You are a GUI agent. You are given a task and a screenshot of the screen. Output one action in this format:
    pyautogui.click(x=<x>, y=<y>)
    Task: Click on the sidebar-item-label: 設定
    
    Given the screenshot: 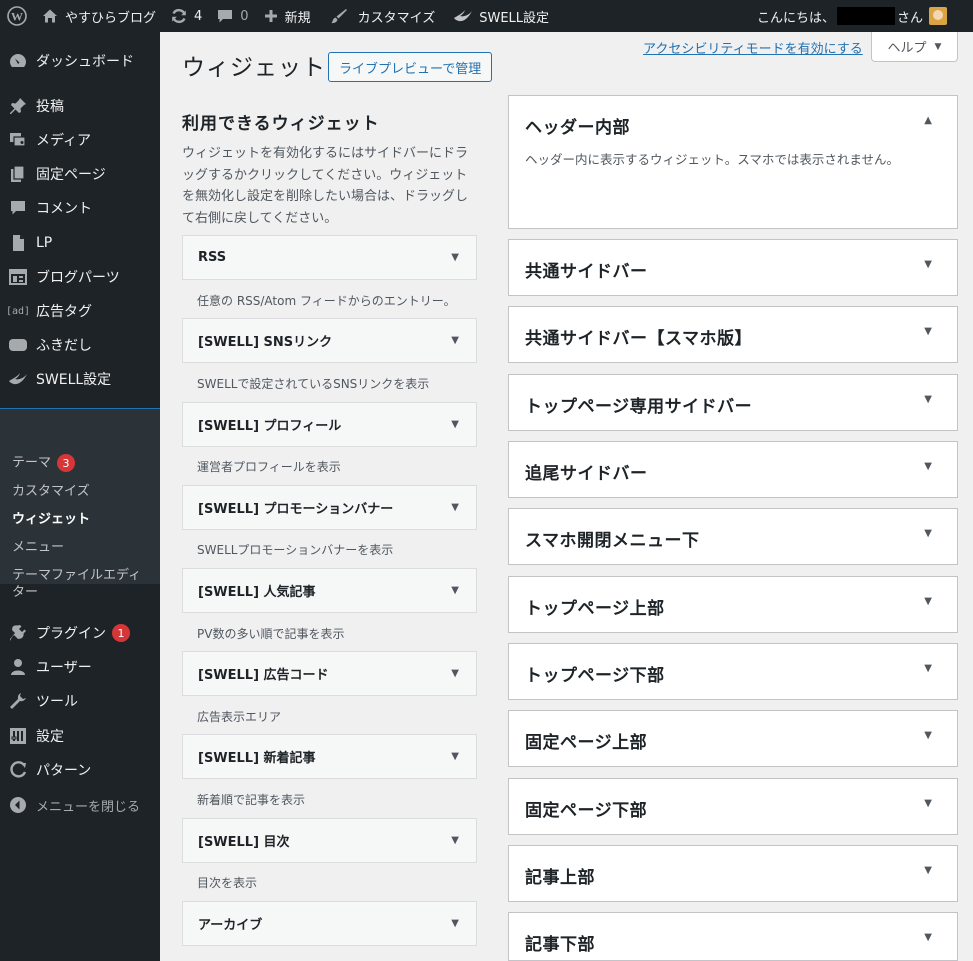 What is the action you would take?
    pyautogui.click(x=50, y=737)
    